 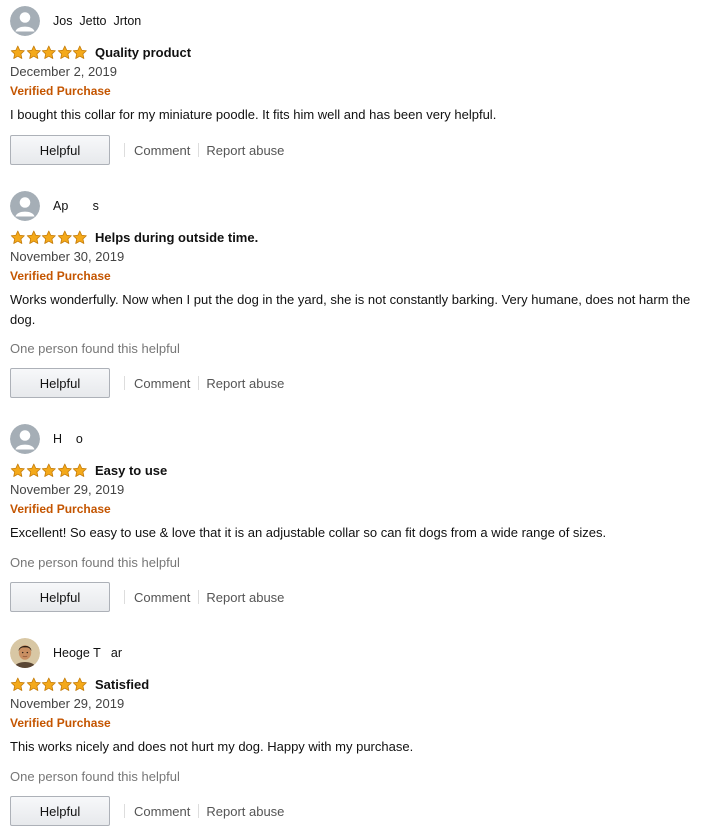 I want to click on review-date: November 30, 2019, so click(x=67, y=256).